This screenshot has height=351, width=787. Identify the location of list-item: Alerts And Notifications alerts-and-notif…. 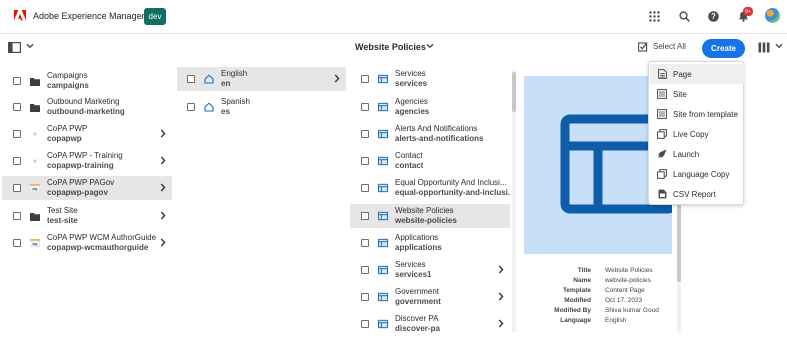
(430, 134).